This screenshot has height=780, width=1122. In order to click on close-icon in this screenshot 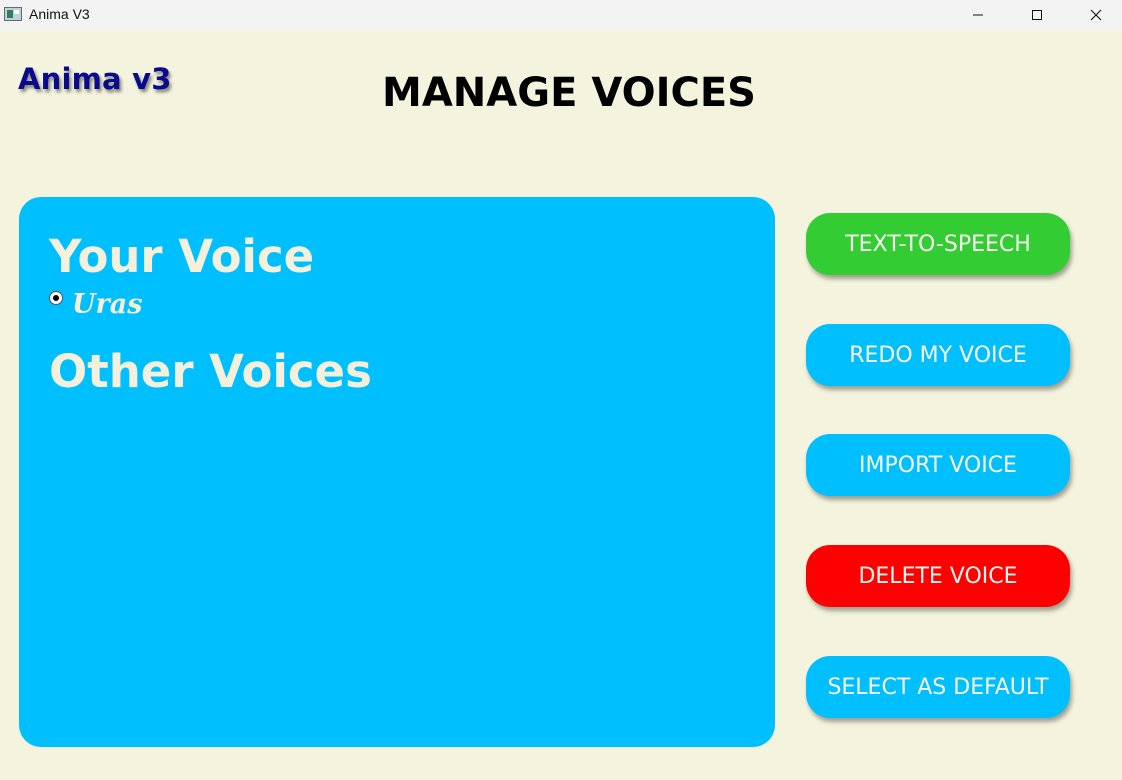, I will do `click(1096, 15)`.